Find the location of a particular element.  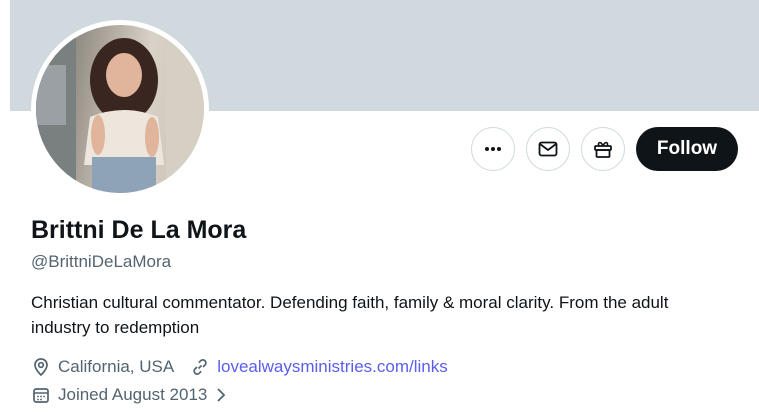

profile-joined-row: Joined August 2013 is located at coordinates (131, 395).